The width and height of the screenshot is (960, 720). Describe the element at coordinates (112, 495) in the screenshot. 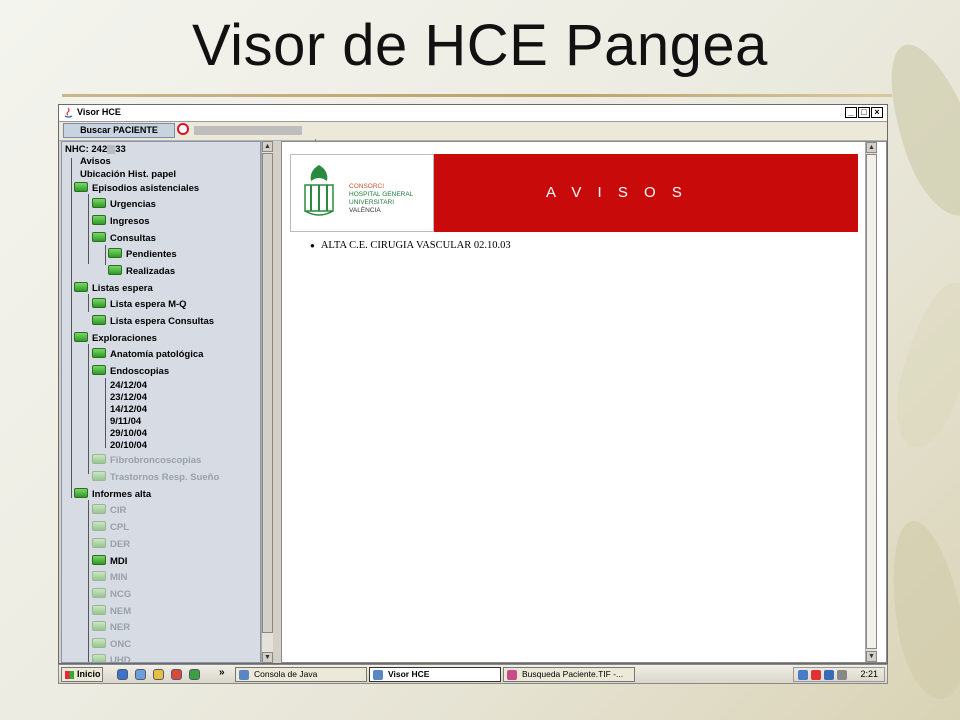

I see `tree-item-informes-alta: Informes alta` at that location.